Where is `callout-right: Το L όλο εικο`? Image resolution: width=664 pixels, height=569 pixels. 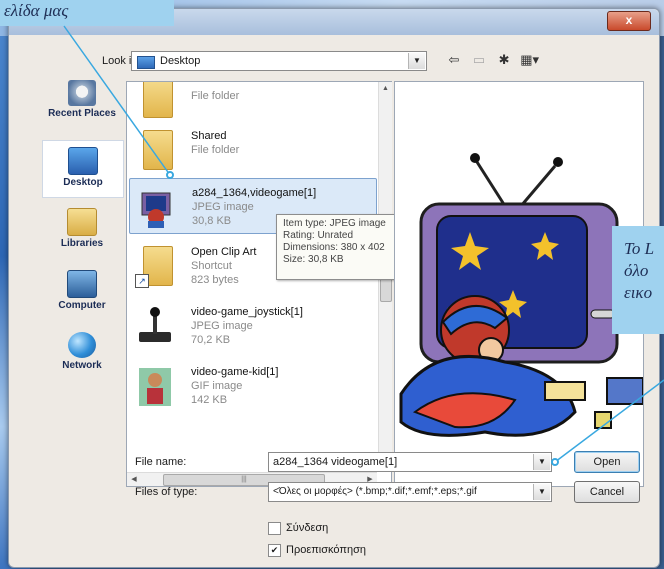 callout-right: Το L όλο εικο is located at coordinates (638, 280).